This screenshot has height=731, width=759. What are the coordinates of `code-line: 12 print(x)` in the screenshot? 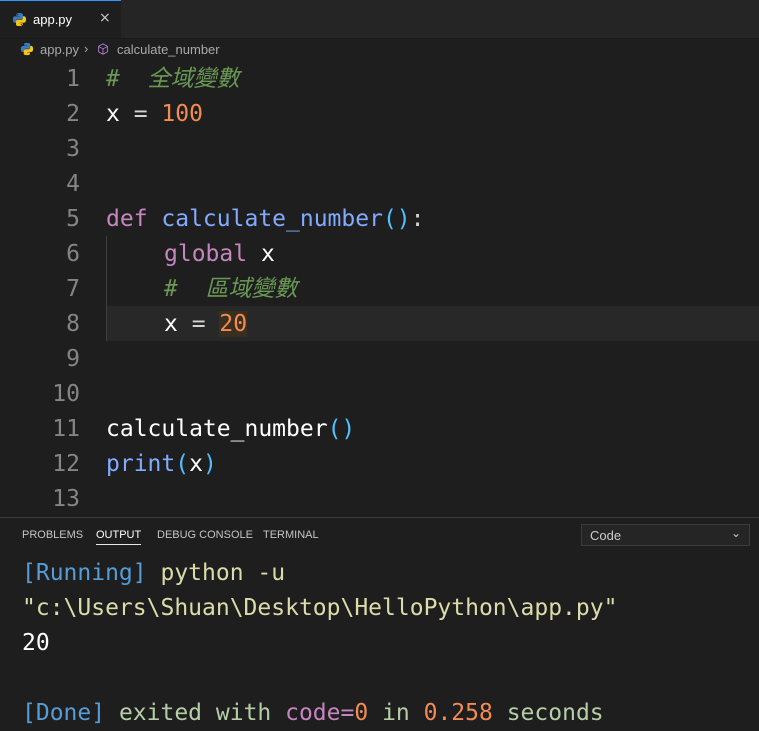 It's located at (379, 464).